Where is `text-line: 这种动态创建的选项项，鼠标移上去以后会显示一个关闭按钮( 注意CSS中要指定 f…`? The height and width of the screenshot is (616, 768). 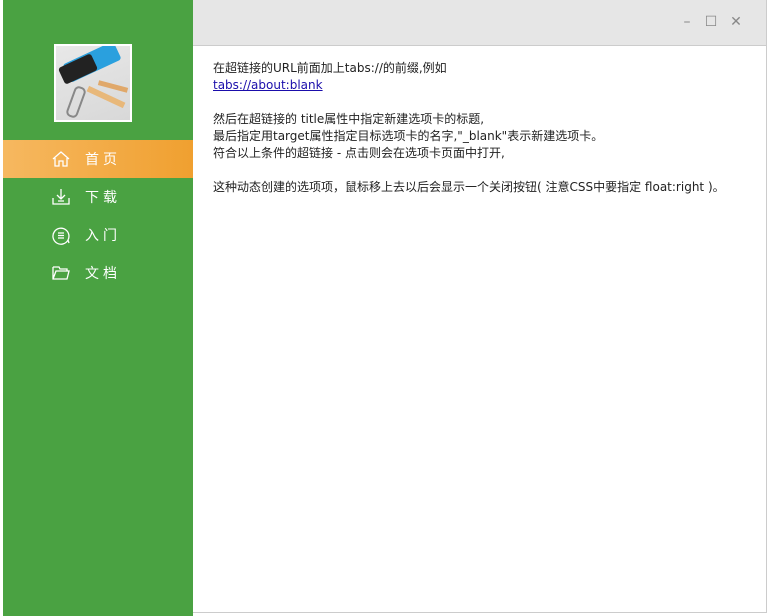
text-line: 这种动态创建的选项项，鼠标移上去以后会显示一个关闭按钮( 注意CSS中要指定 f… is located at coordinates (469, 187).